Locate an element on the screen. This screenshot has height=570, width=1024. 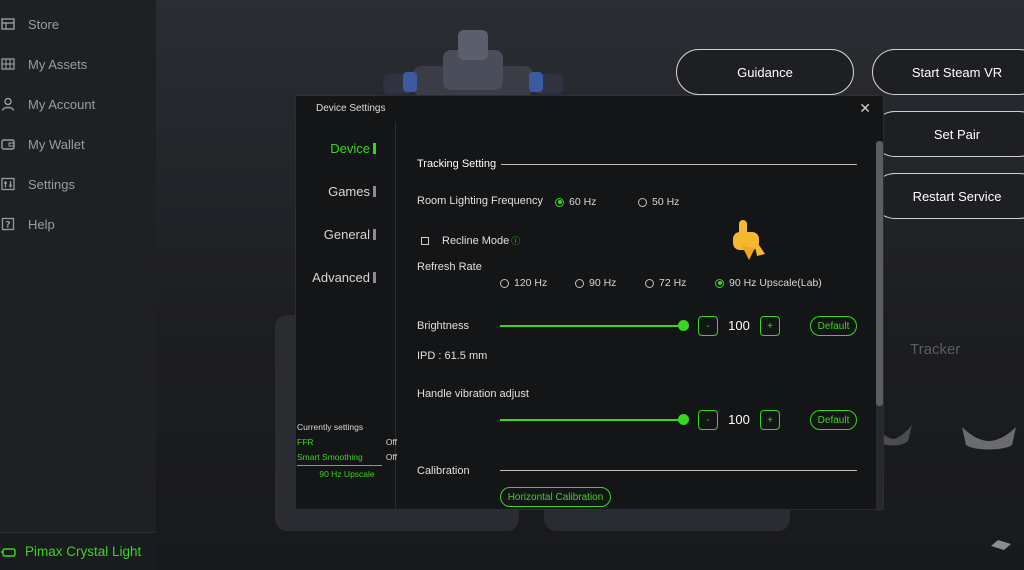
radio-label: 72 Hz is located at coordinates (673, 283).